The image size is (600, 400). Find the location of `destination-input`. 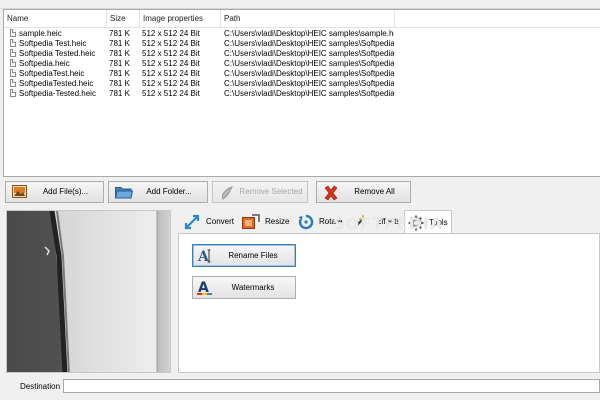

destination-input is located at coordinates (331, 386).